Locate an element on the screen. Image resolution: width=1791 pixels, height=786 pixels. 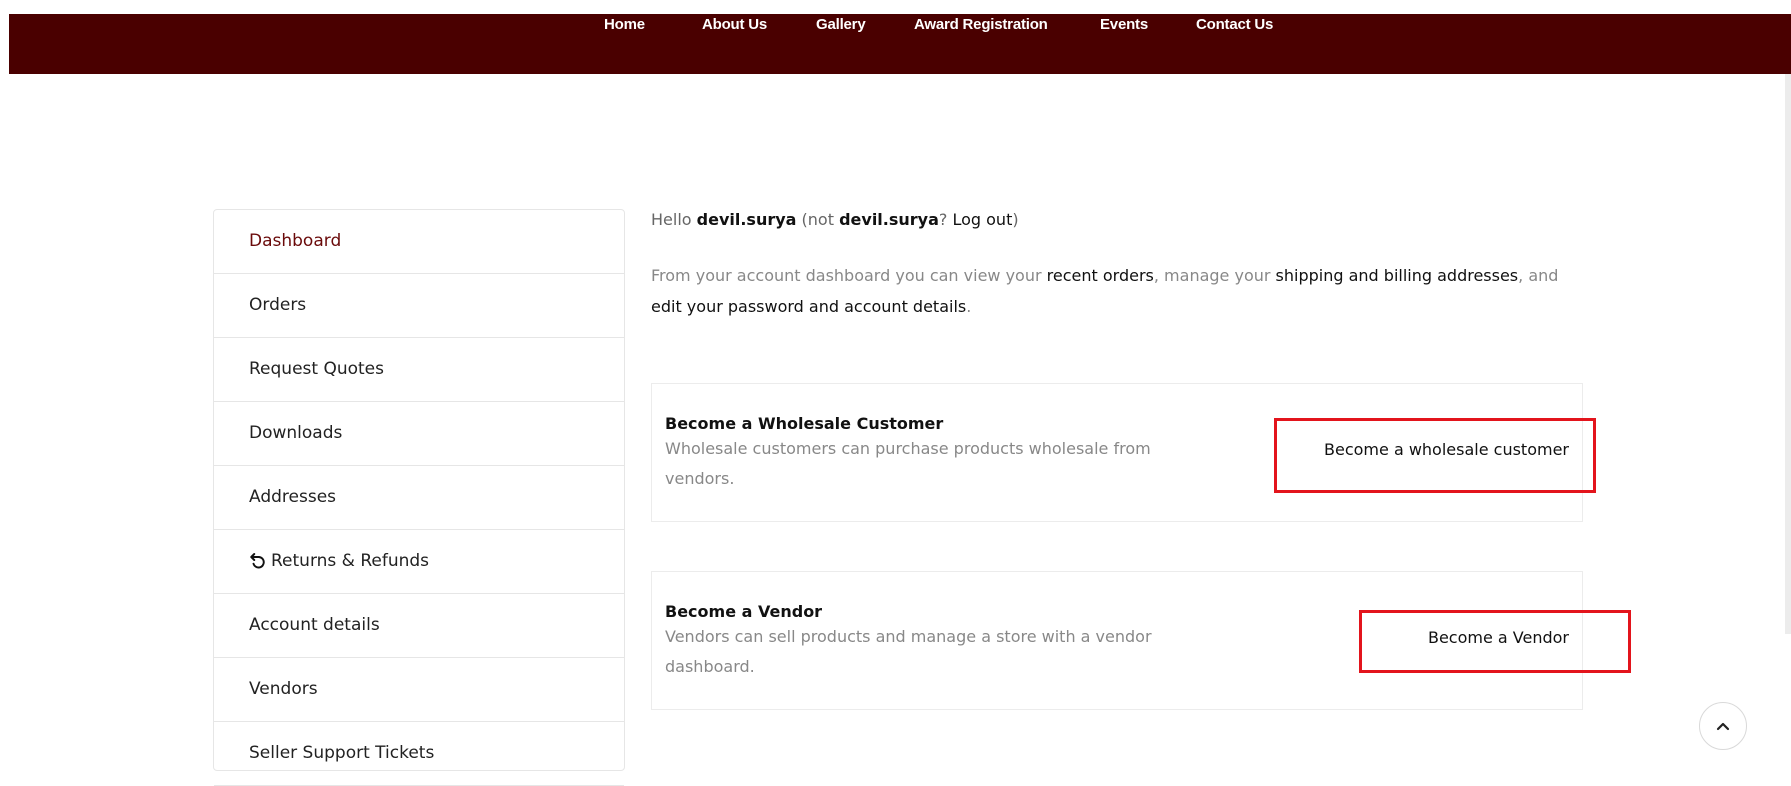
sidebar-item-label: Vendors is located at coordinates (283, 689).